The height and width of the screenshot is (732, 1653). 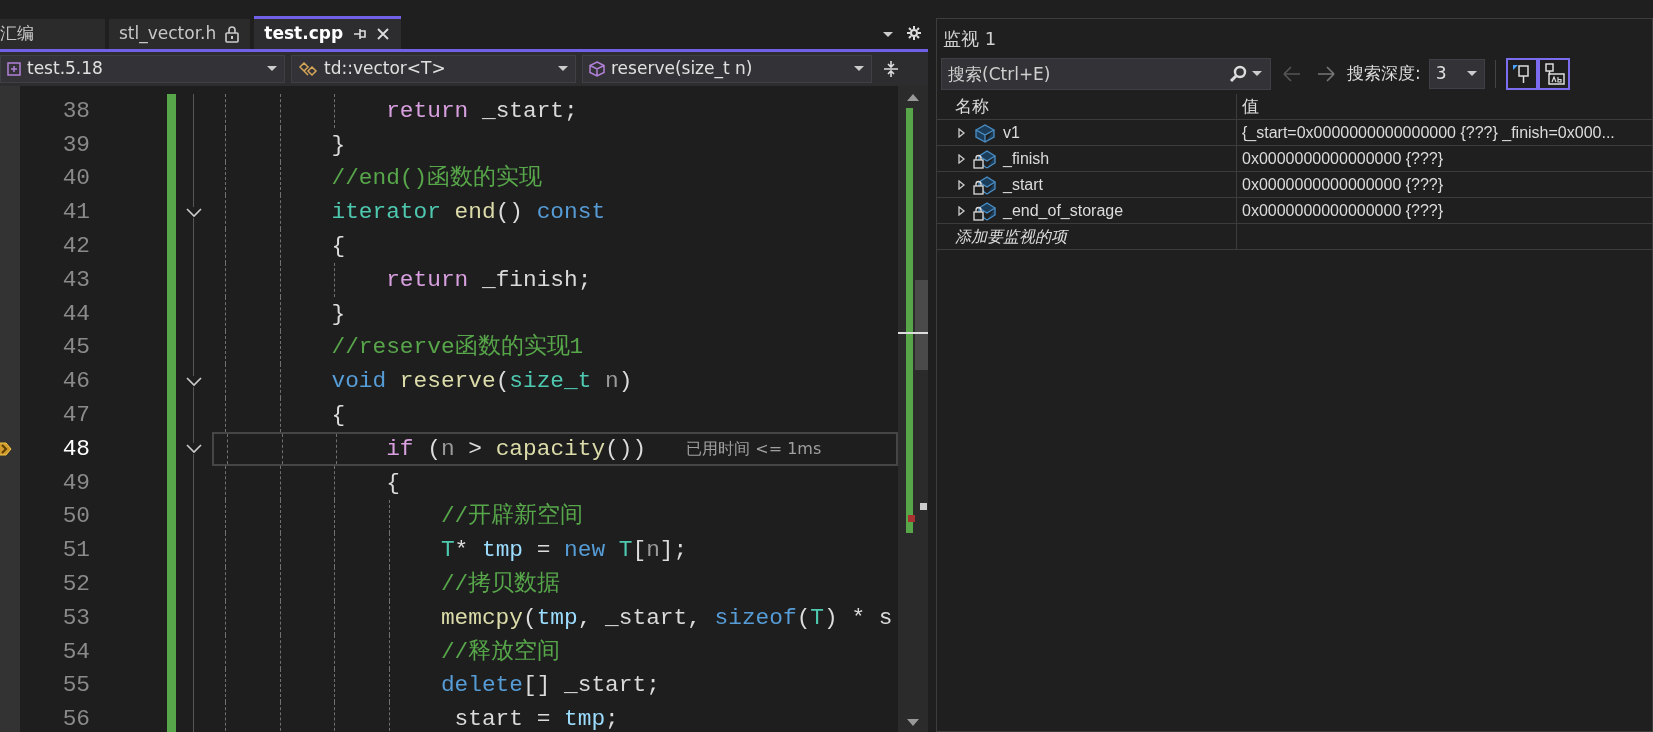 What do you see at coordinates (142, 69) in the screenshot?
I see `project-dropdown: test.5.18` at bounding box center [142, 69].